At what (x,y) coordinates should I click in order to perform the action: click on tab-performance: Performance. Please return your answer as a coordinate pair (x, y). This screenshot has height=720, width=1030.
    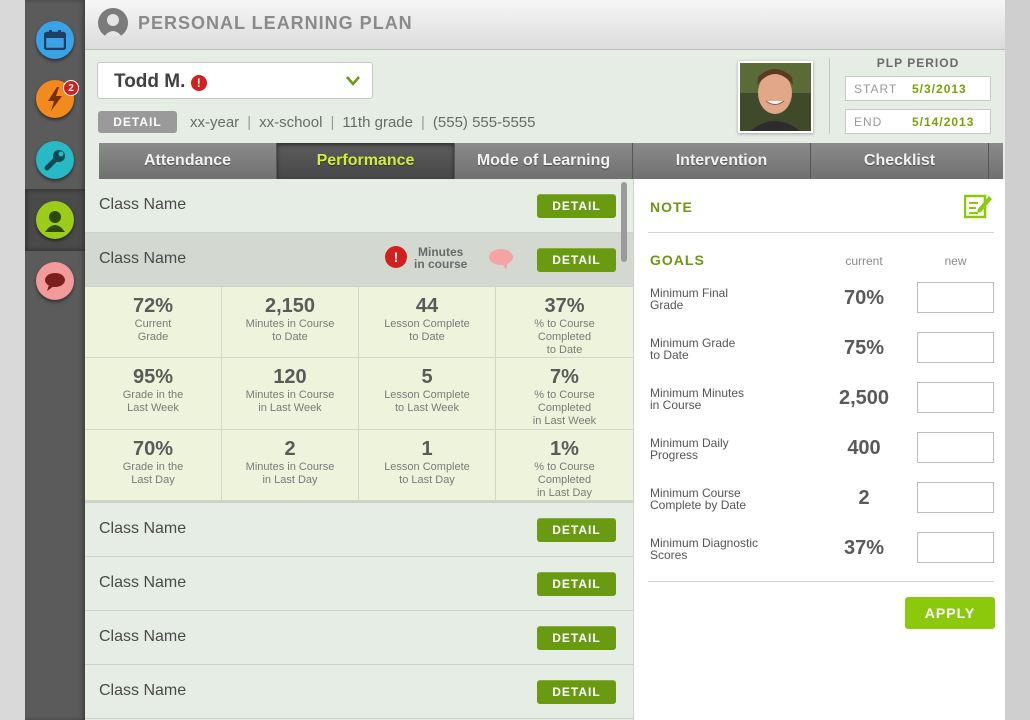
    Looking at the image, I should click on (366, 161).